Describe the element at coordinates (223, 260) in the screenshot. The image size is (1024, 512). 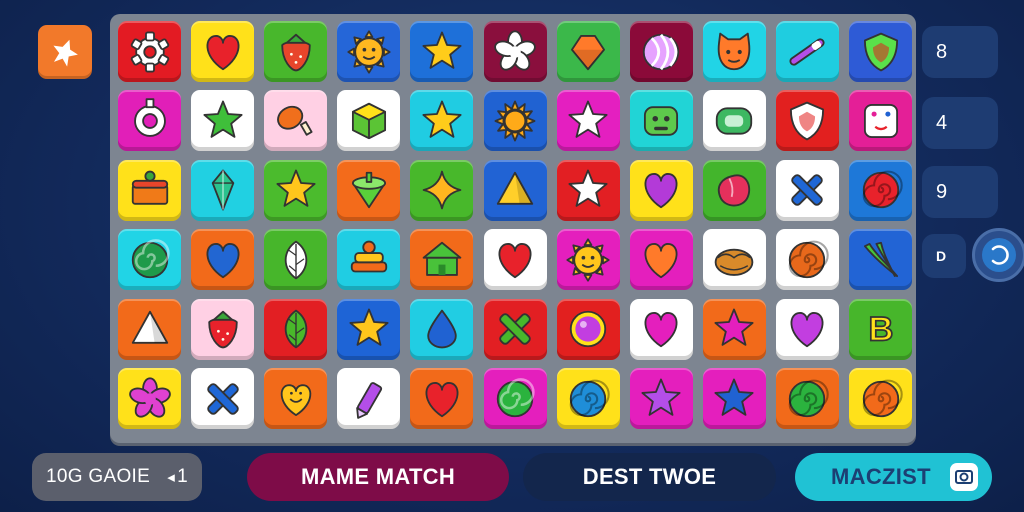
I see `tile-r4-c2` at that location.